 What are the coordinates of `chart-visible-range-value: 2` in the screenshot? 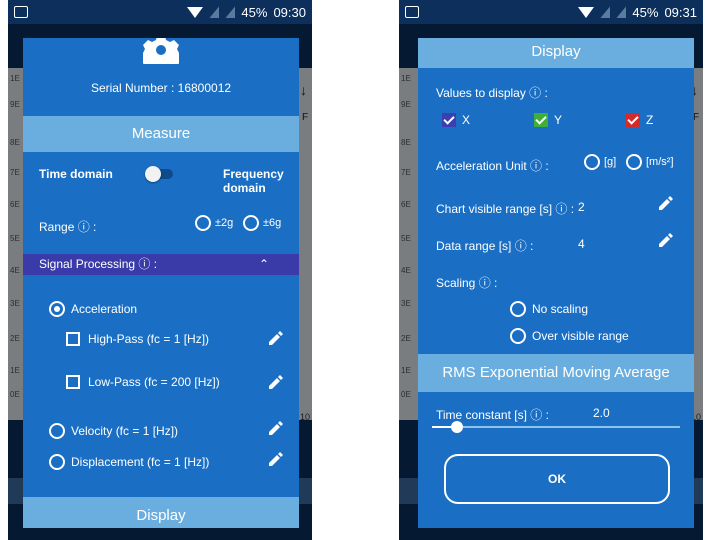 It's located at (581, 207).